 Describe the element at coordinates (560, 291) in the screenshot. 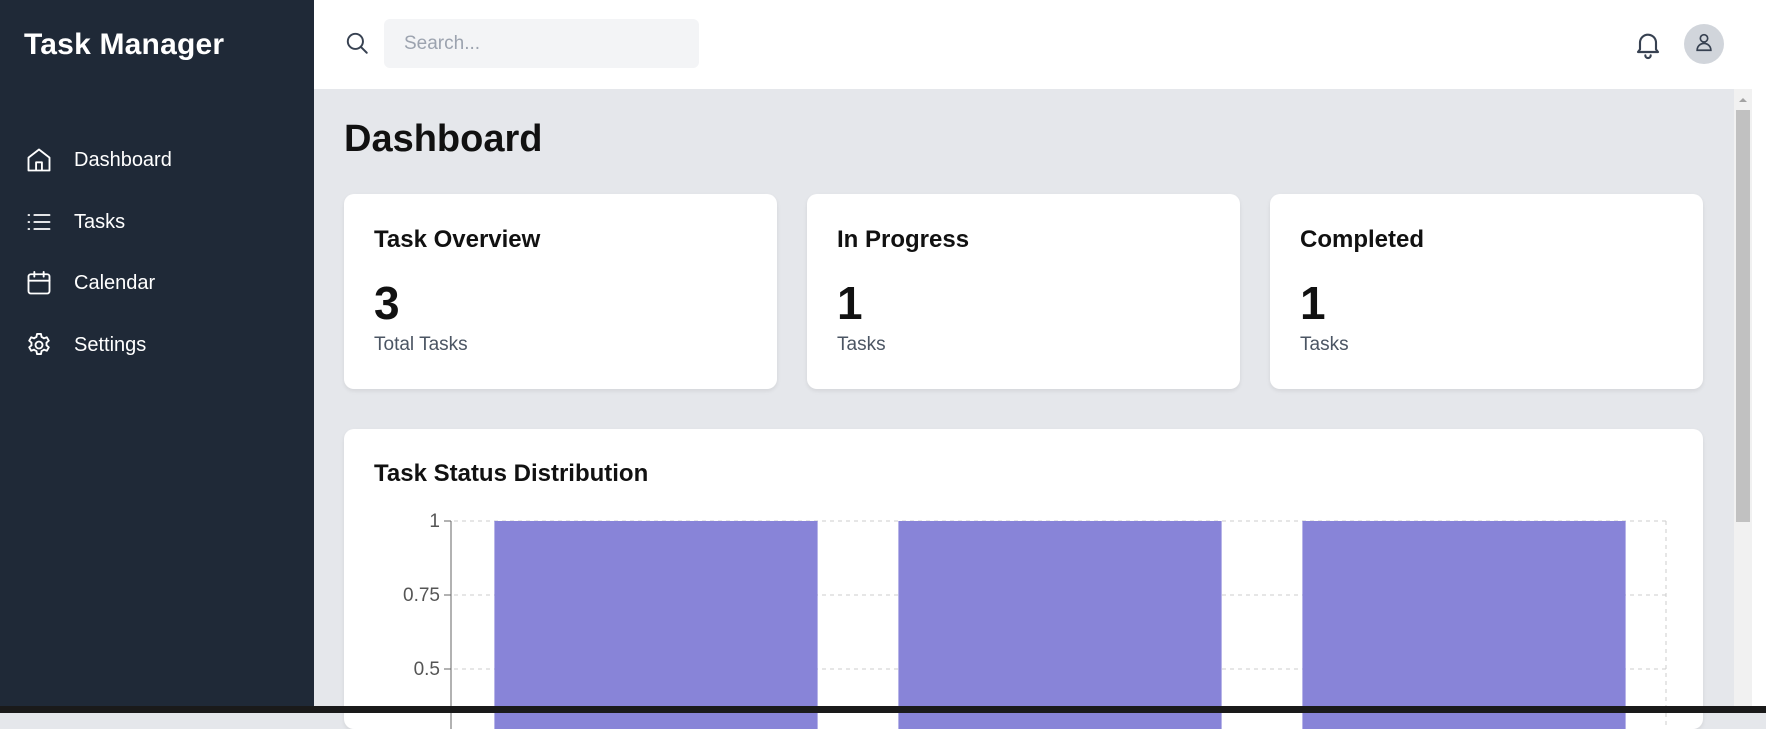

I see `stat-card-task-overview: Task Overview 3 Total Tasks` at that location.